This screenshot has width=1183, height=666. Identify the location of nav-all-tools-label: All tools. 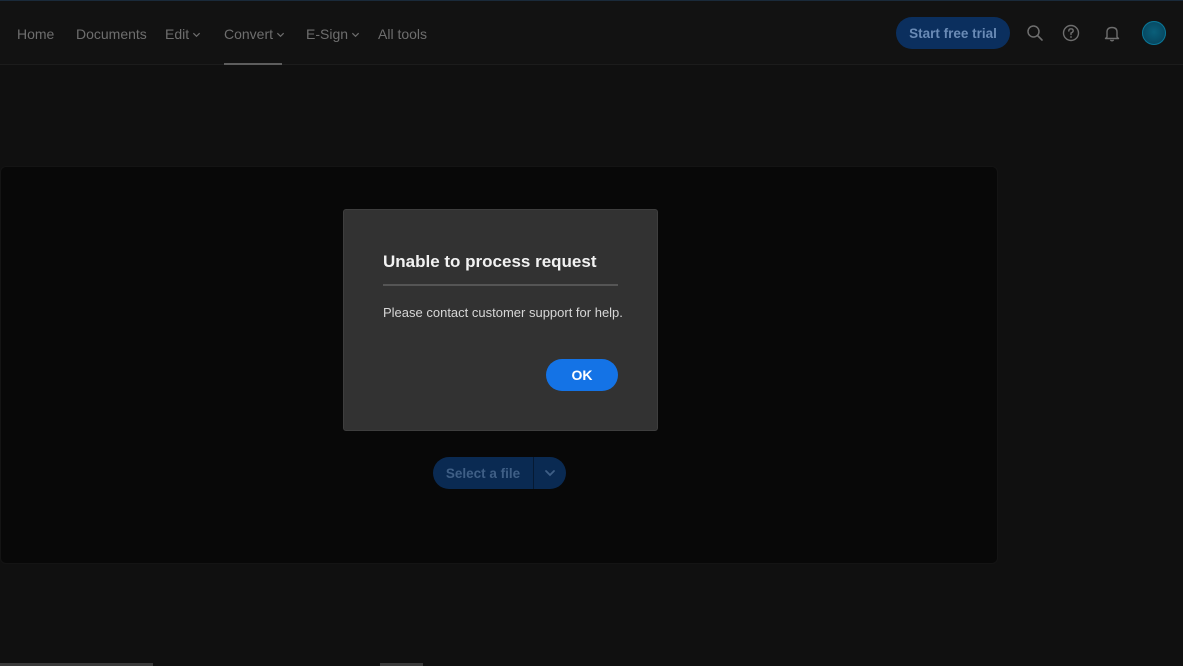
(403, 34).